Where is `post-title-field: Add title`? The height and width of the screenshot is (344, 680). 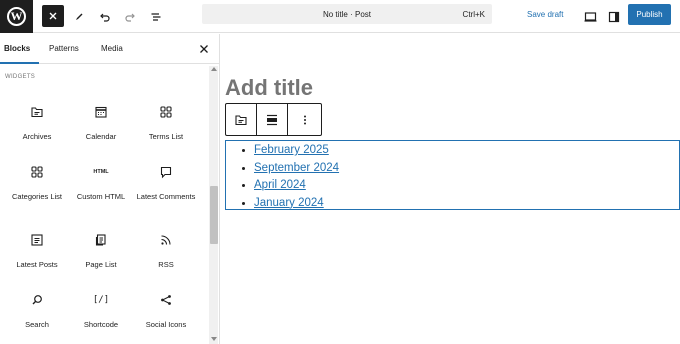 post-title-field: Add title is located at coordinates (269, 88).